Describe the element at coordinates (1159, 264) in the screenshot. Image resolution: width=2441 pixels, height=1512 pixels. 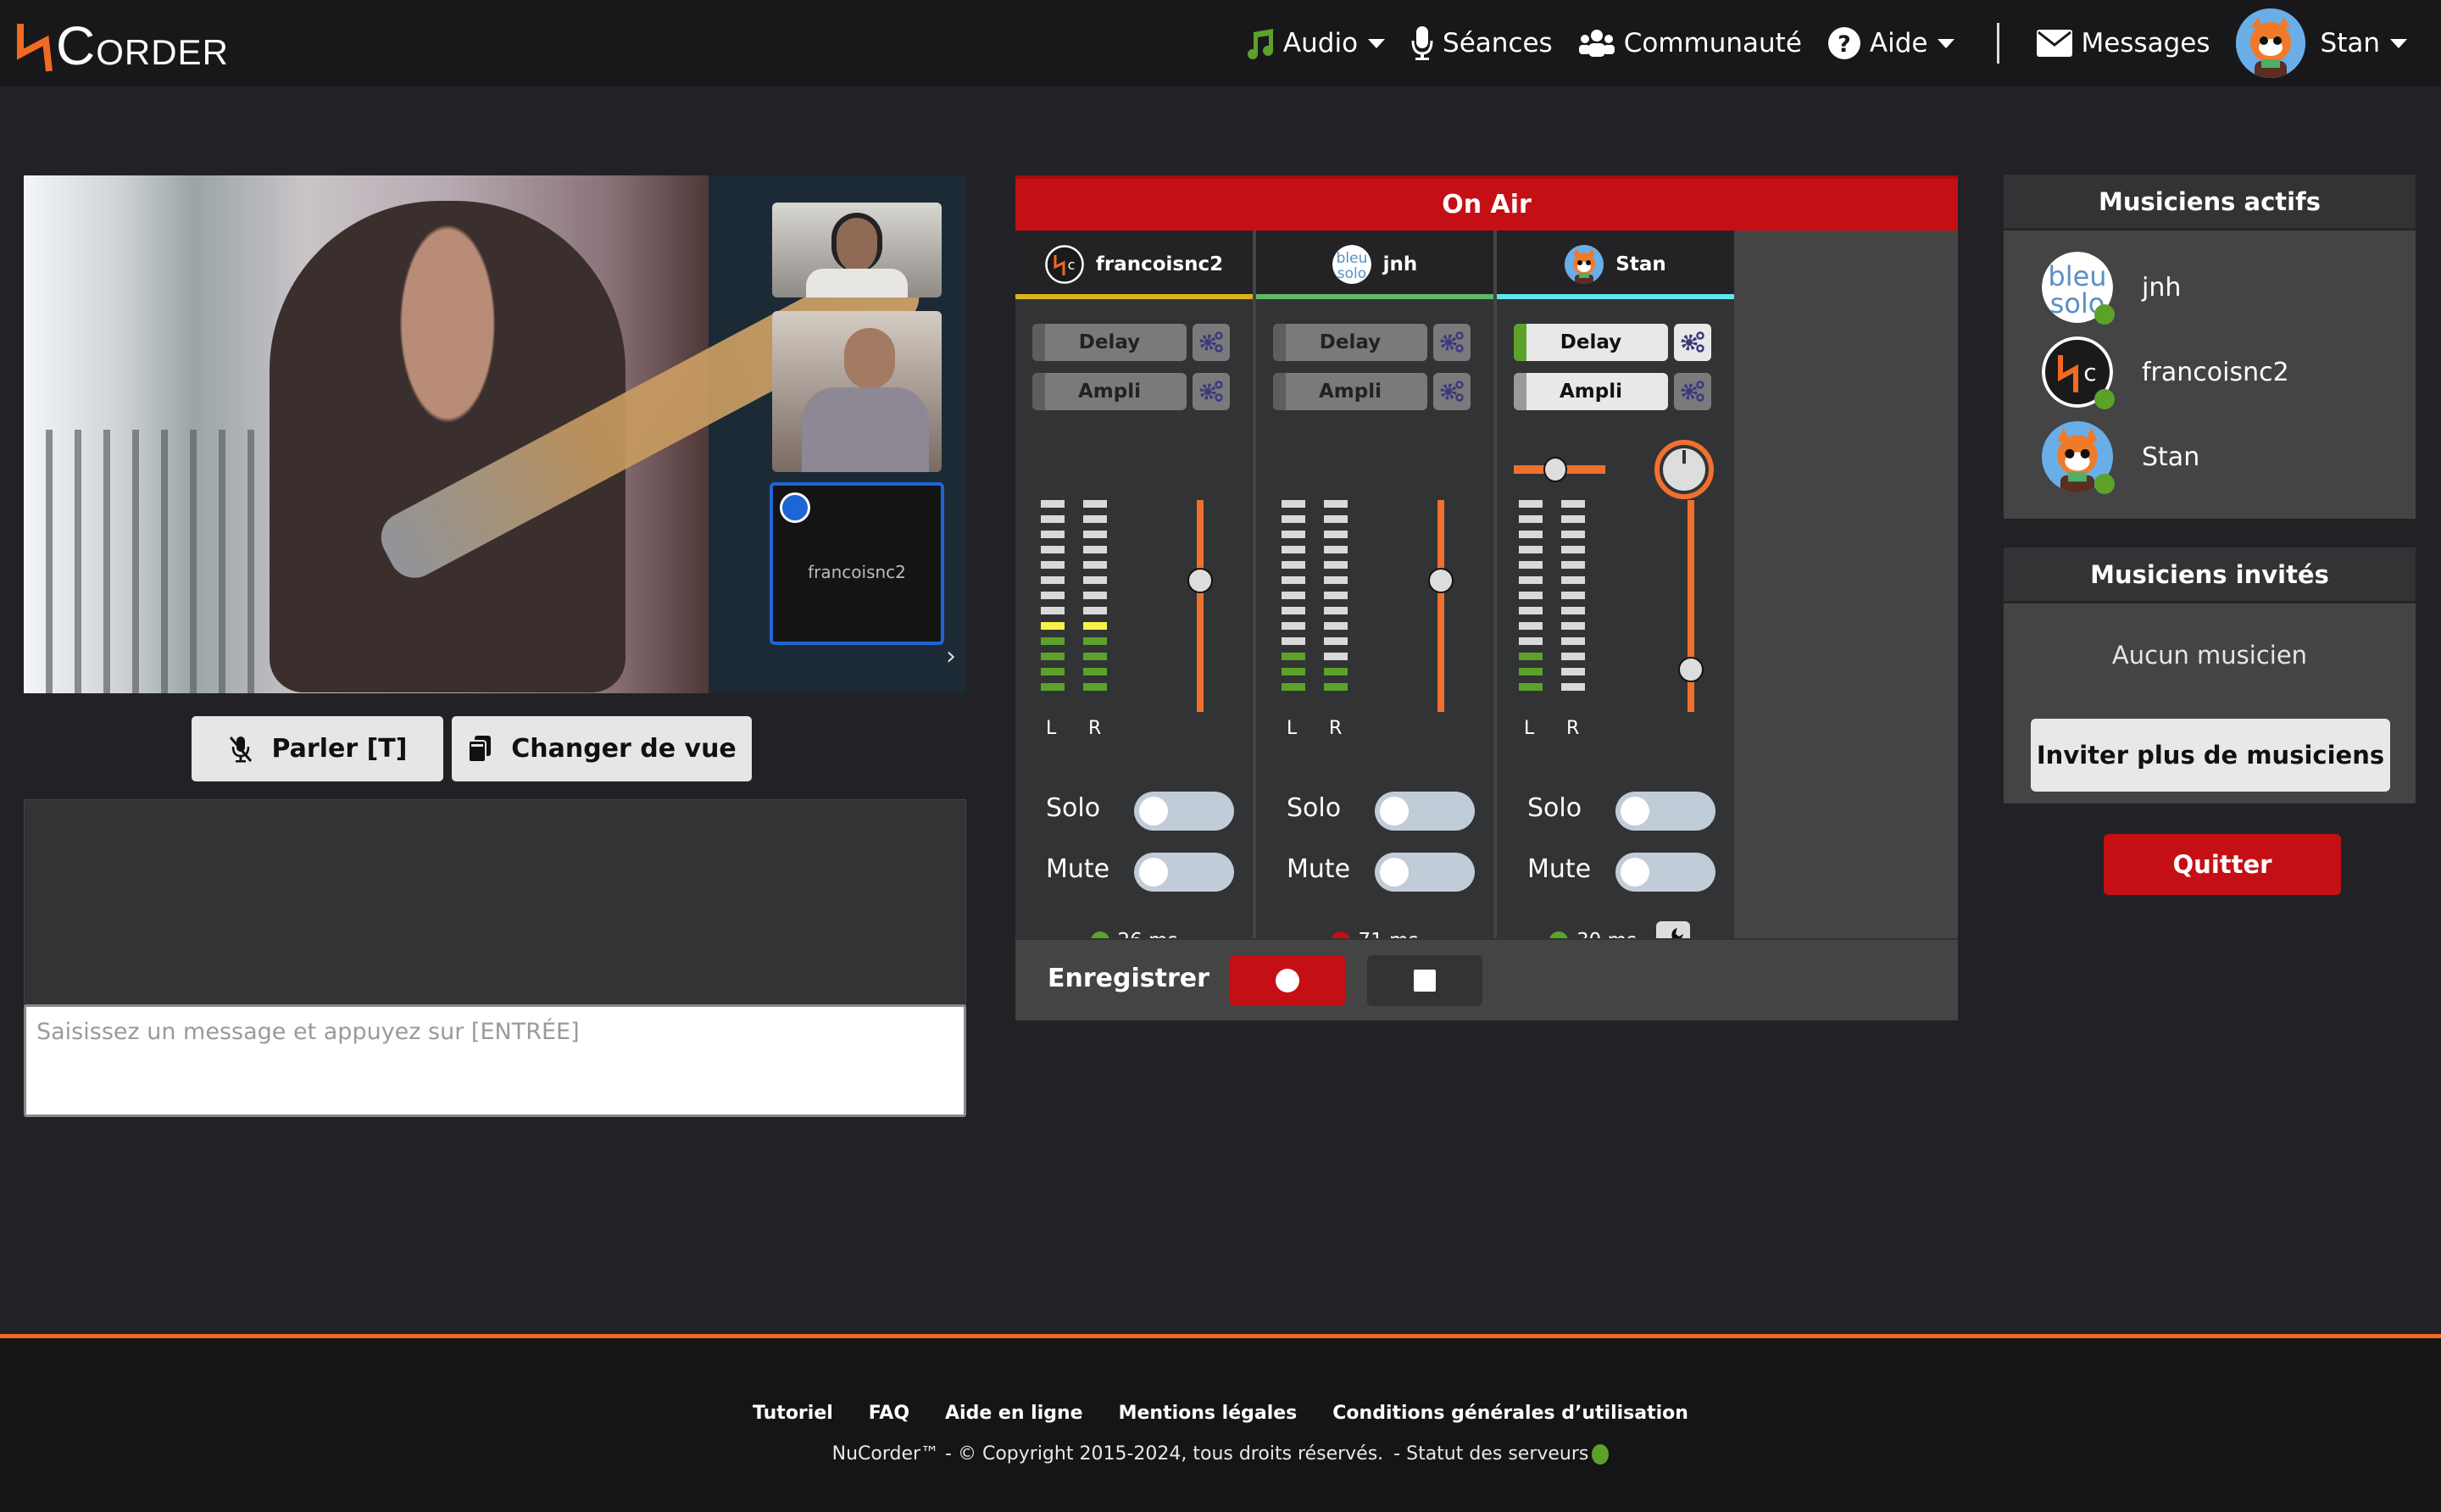
I see `channel-name: francoisnc2` at that location.